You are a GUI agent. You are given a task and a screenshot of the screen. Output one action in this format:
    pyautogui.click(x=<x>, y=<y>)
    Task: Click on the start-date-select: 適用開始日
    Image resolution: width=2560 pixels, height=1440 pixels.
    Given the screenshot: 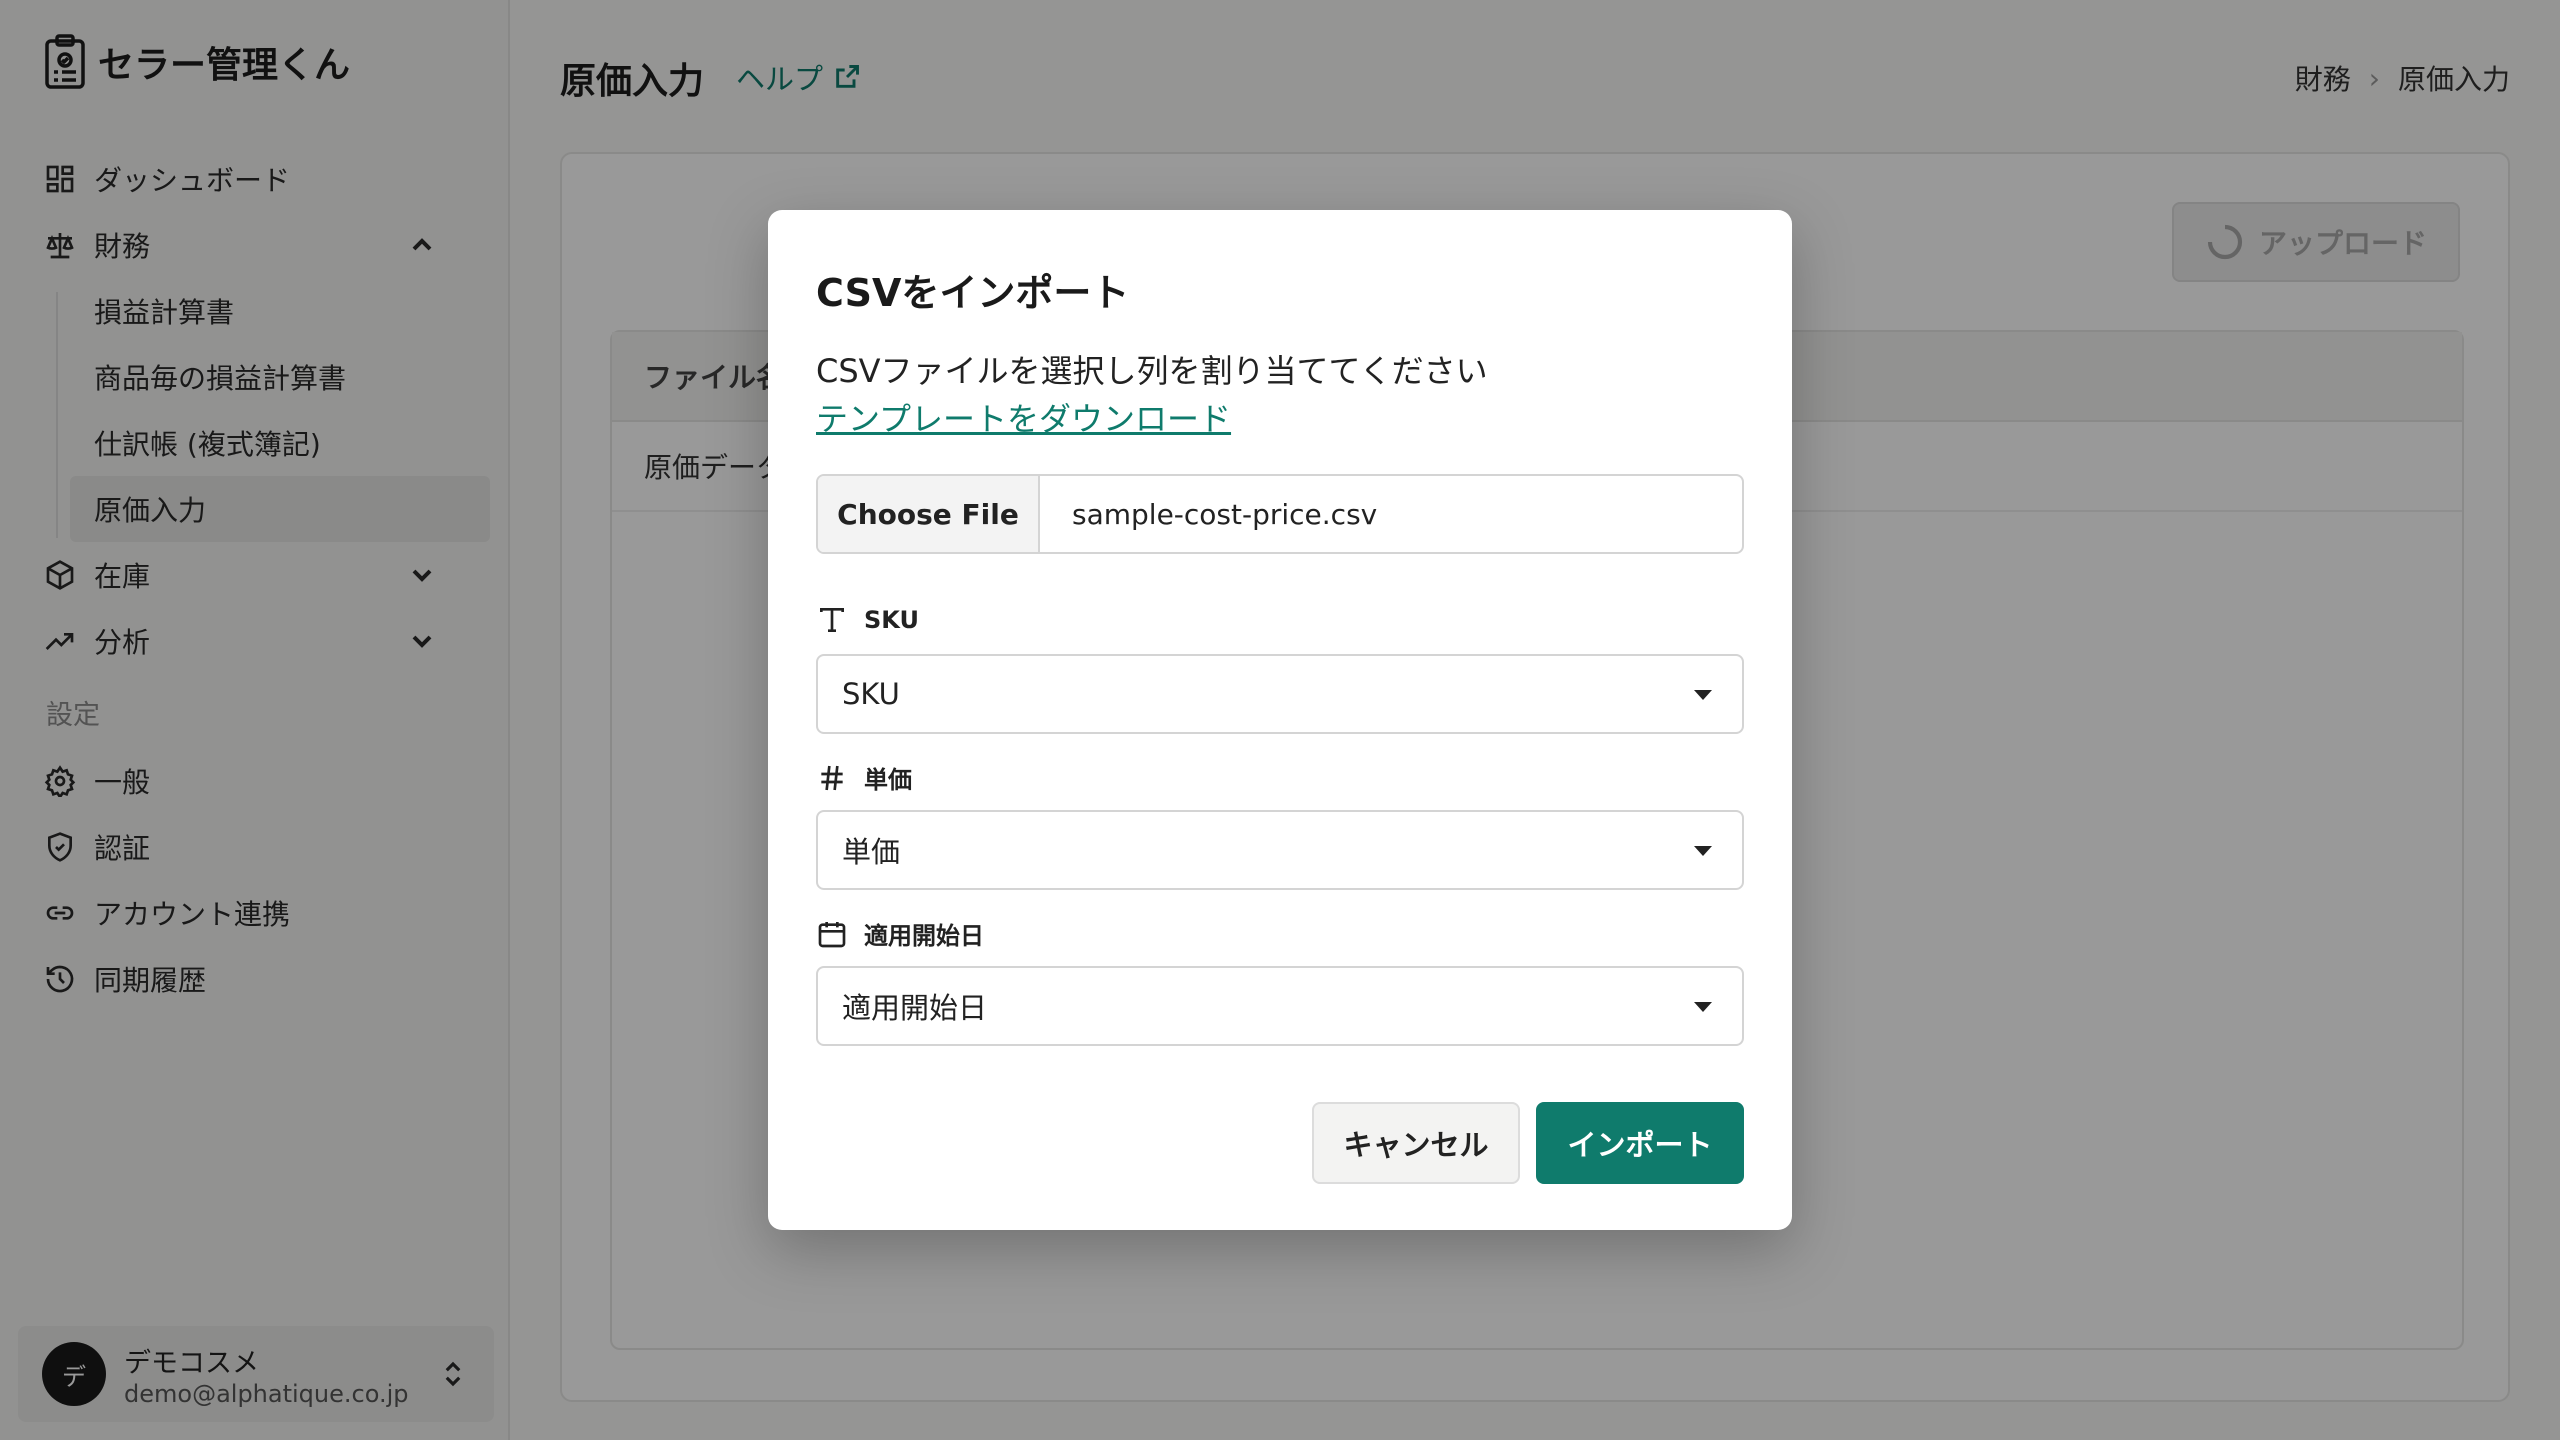 What is the action you would take?
    pyautogui.click(x=1280, y=1006)
    